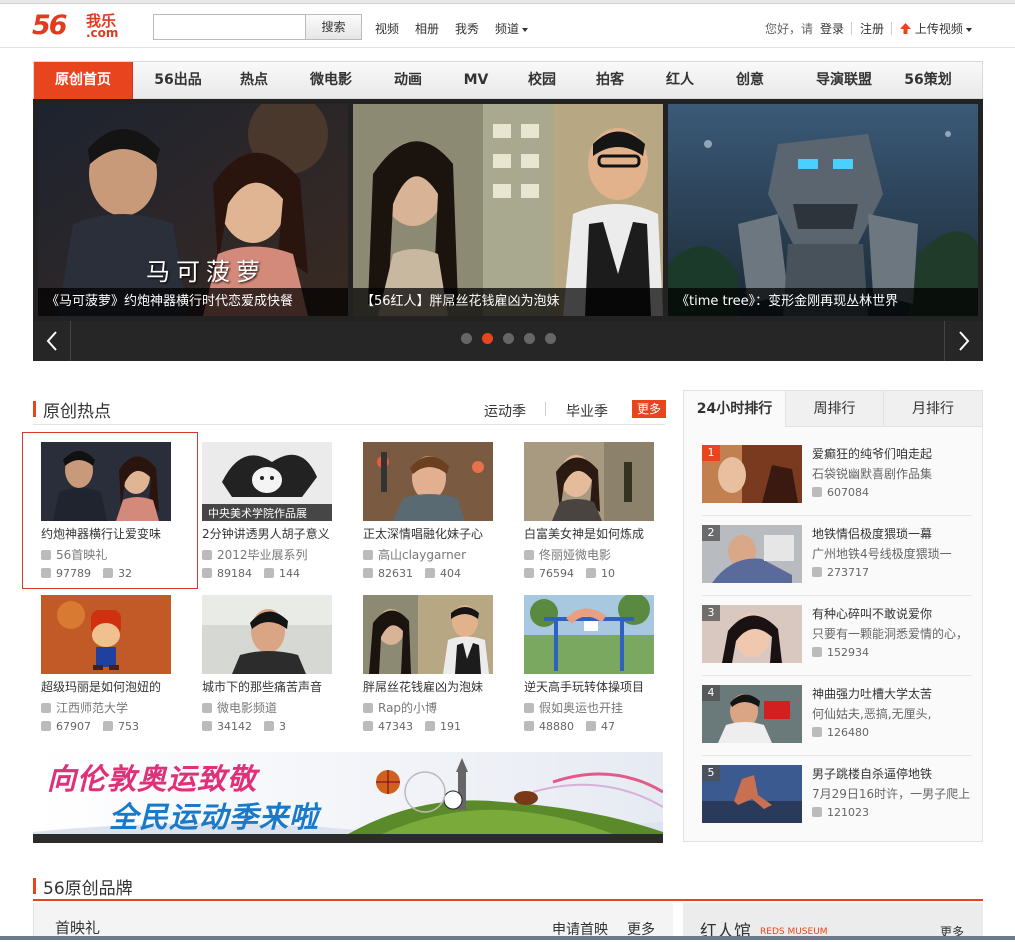  I want to click on video-title: 逆天高手玩转体操项目, so click(584, 686).